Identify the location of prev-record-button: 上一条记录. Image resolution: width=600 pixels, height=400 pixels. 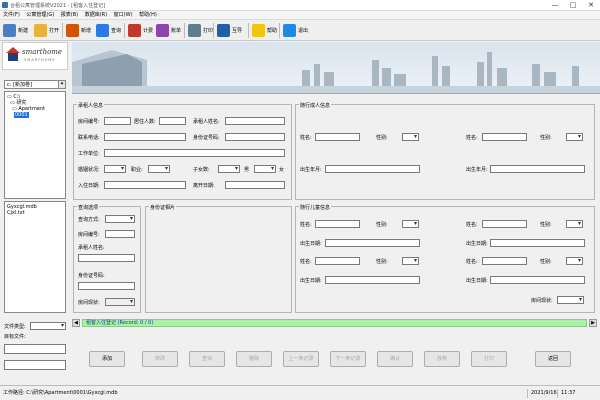
(301, 359).